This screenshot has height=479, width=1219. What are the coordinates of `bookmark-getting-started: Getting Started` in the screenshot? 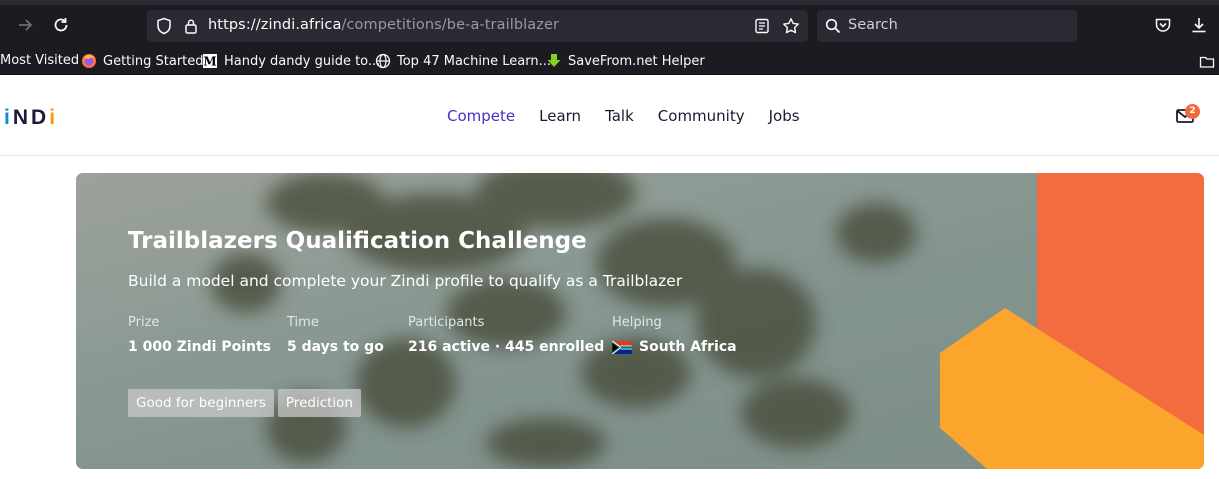 It's located at (142, 61).